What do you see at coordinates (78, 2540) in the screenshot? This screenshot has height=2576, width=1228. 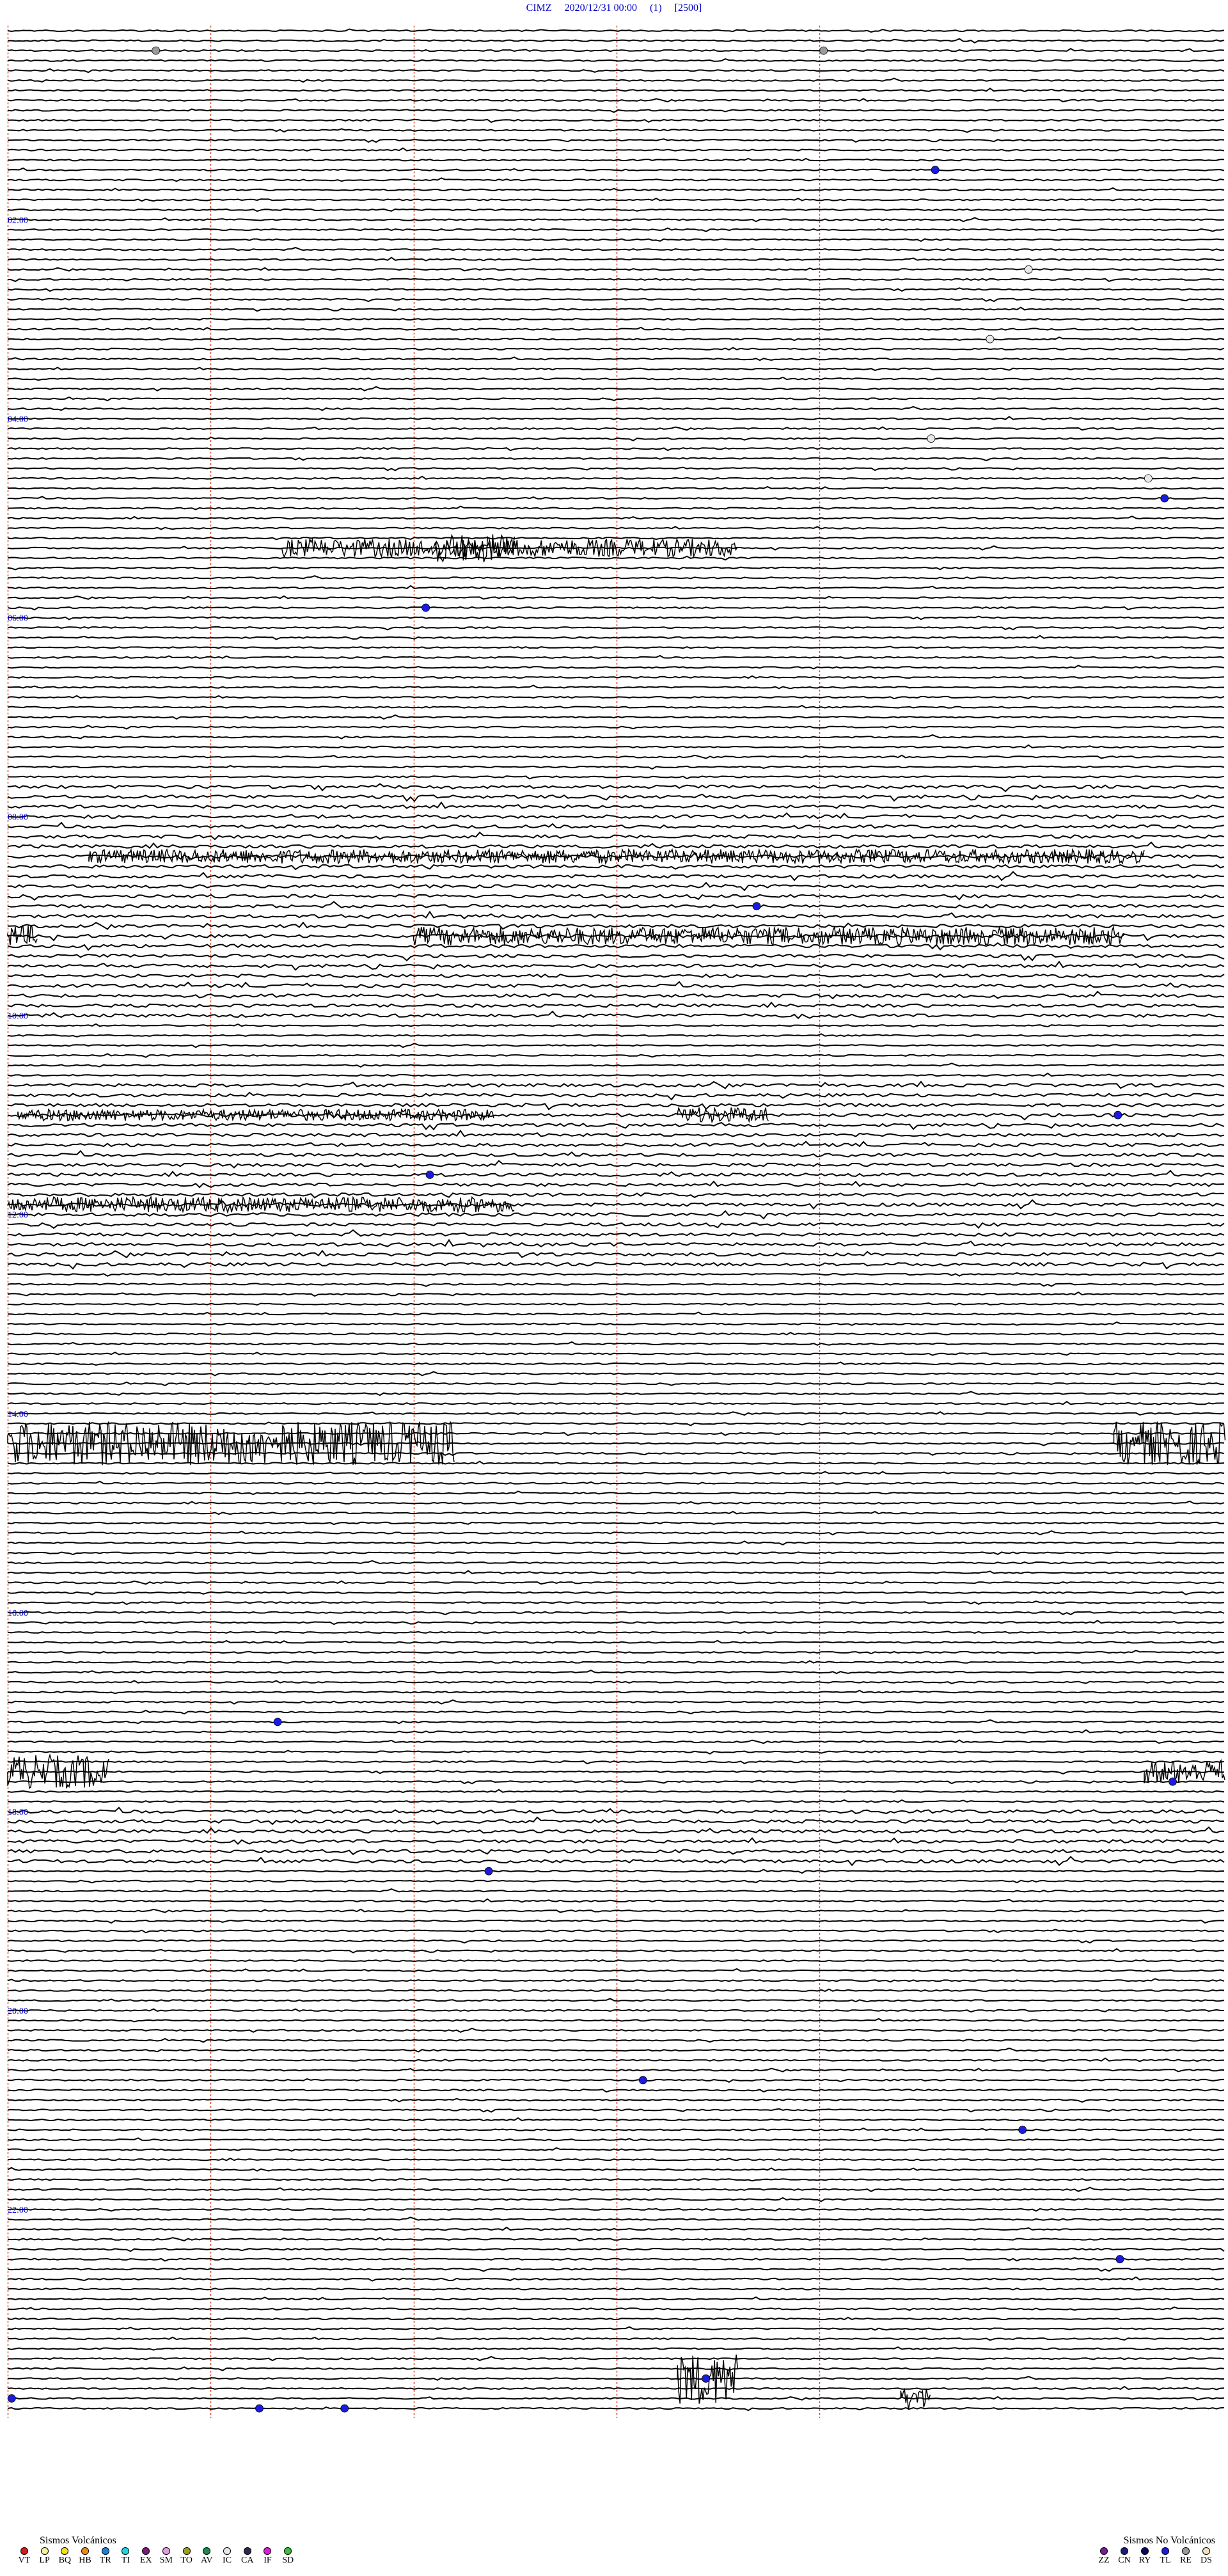 I see `legend-volcanic-title: Sismos Volcánicos` at bounding box center [78, 2540].